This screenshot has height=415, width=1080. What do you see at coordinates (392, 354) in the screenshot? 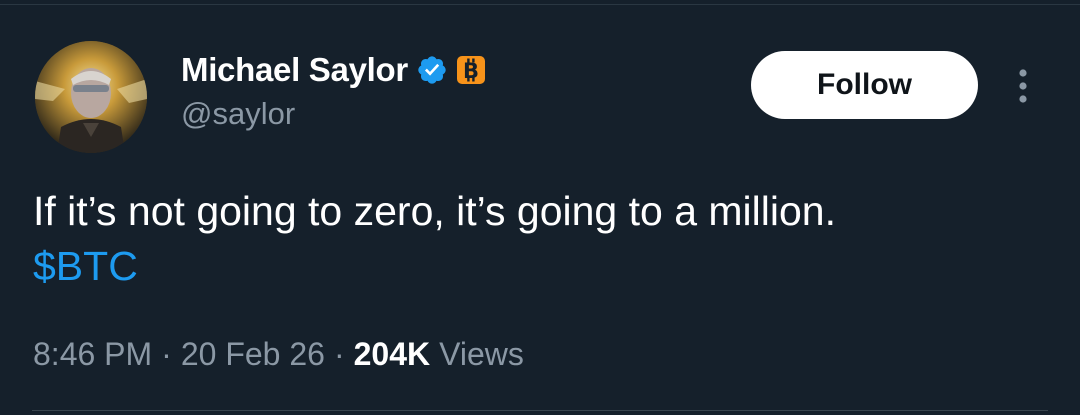
I see `view-count: 204K` at bounding box center [392, 354].